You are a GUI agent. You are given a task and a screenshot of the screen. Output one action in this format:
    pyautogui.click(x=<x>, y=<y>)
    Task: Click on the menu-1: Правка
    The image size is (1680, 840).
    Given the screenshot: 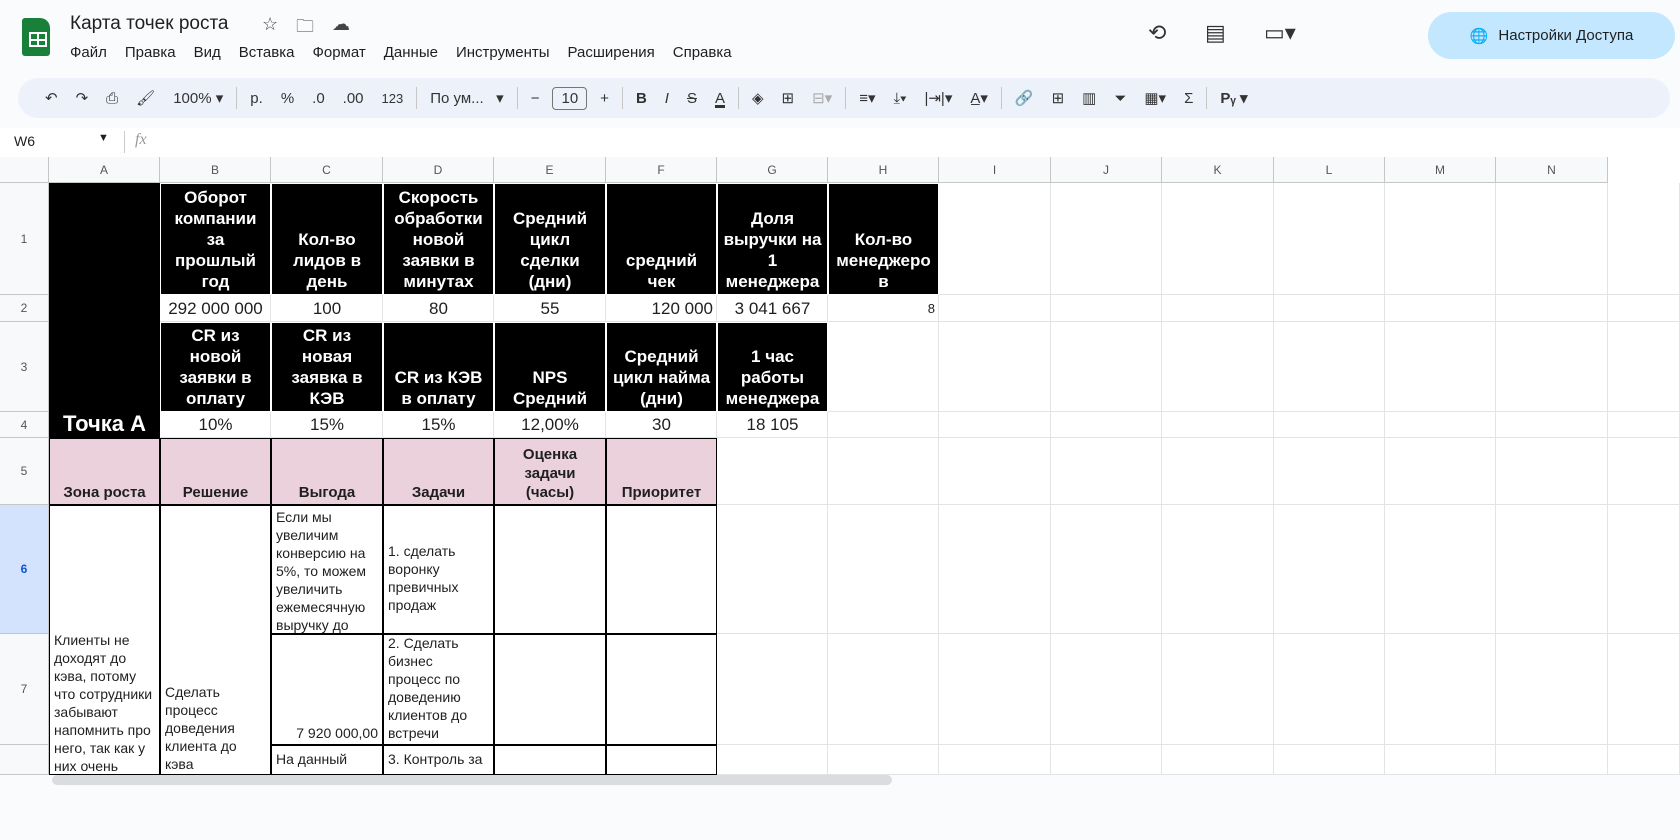 What is the action you would take?
    pyautogui.click(x=150, y=52)
    